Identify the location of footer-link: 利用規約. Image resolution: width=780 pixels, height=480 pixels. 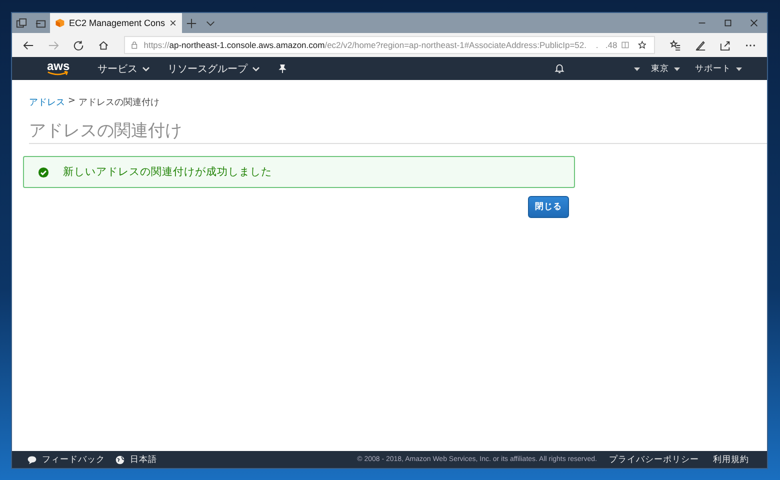
(731, 460).